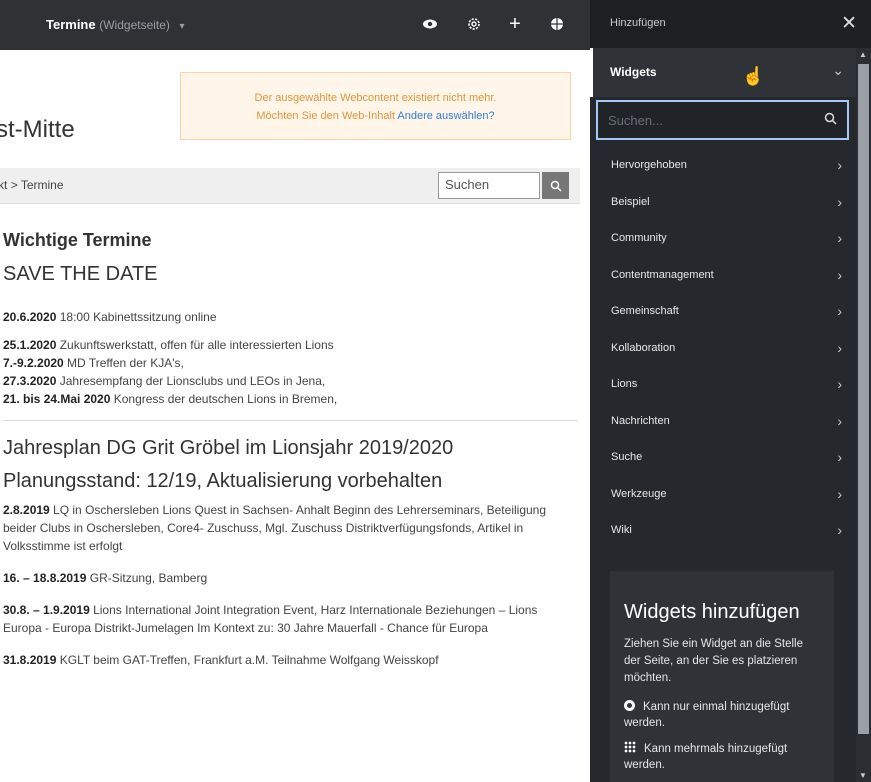  What do you see at coordinates (3, 185) in the screenshot?
I see `breadcrumb-parent: kt` at bounding box center [3, 185].